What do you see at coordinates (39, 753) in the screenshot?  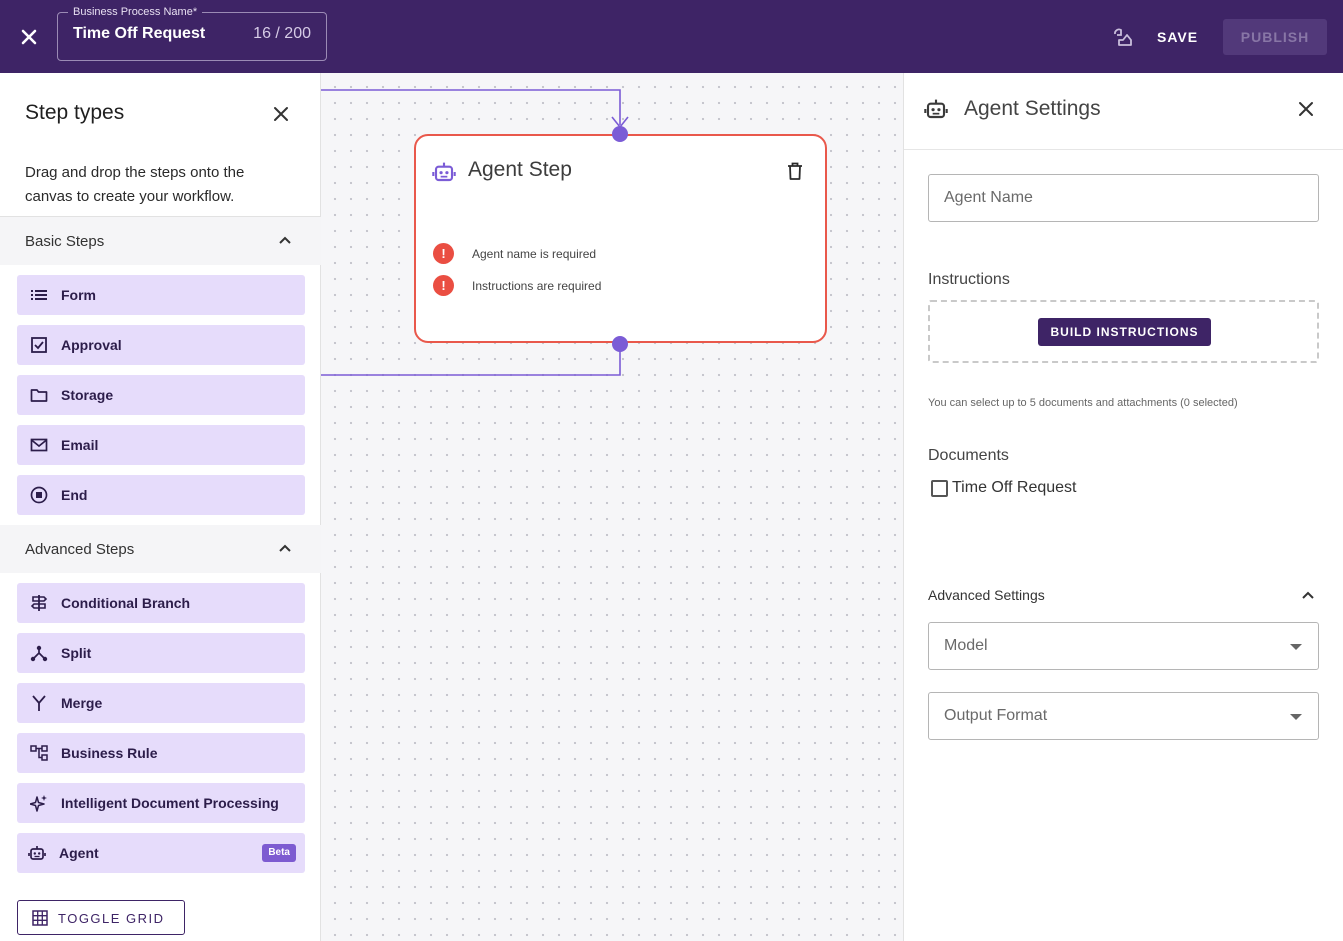 I see `schema-icon` at bounding box center [39, 753].